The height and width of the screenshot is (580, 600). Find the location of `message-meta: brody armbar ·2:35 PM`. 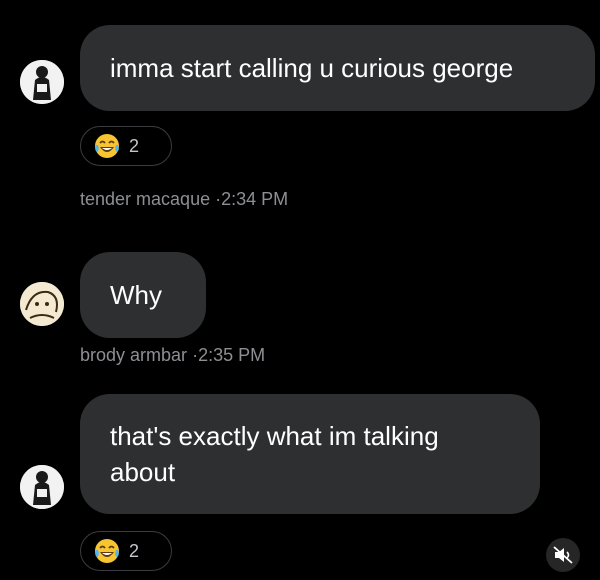

message-meta: brody armbar ·2:35 PM is located at coordinates (172, 355).